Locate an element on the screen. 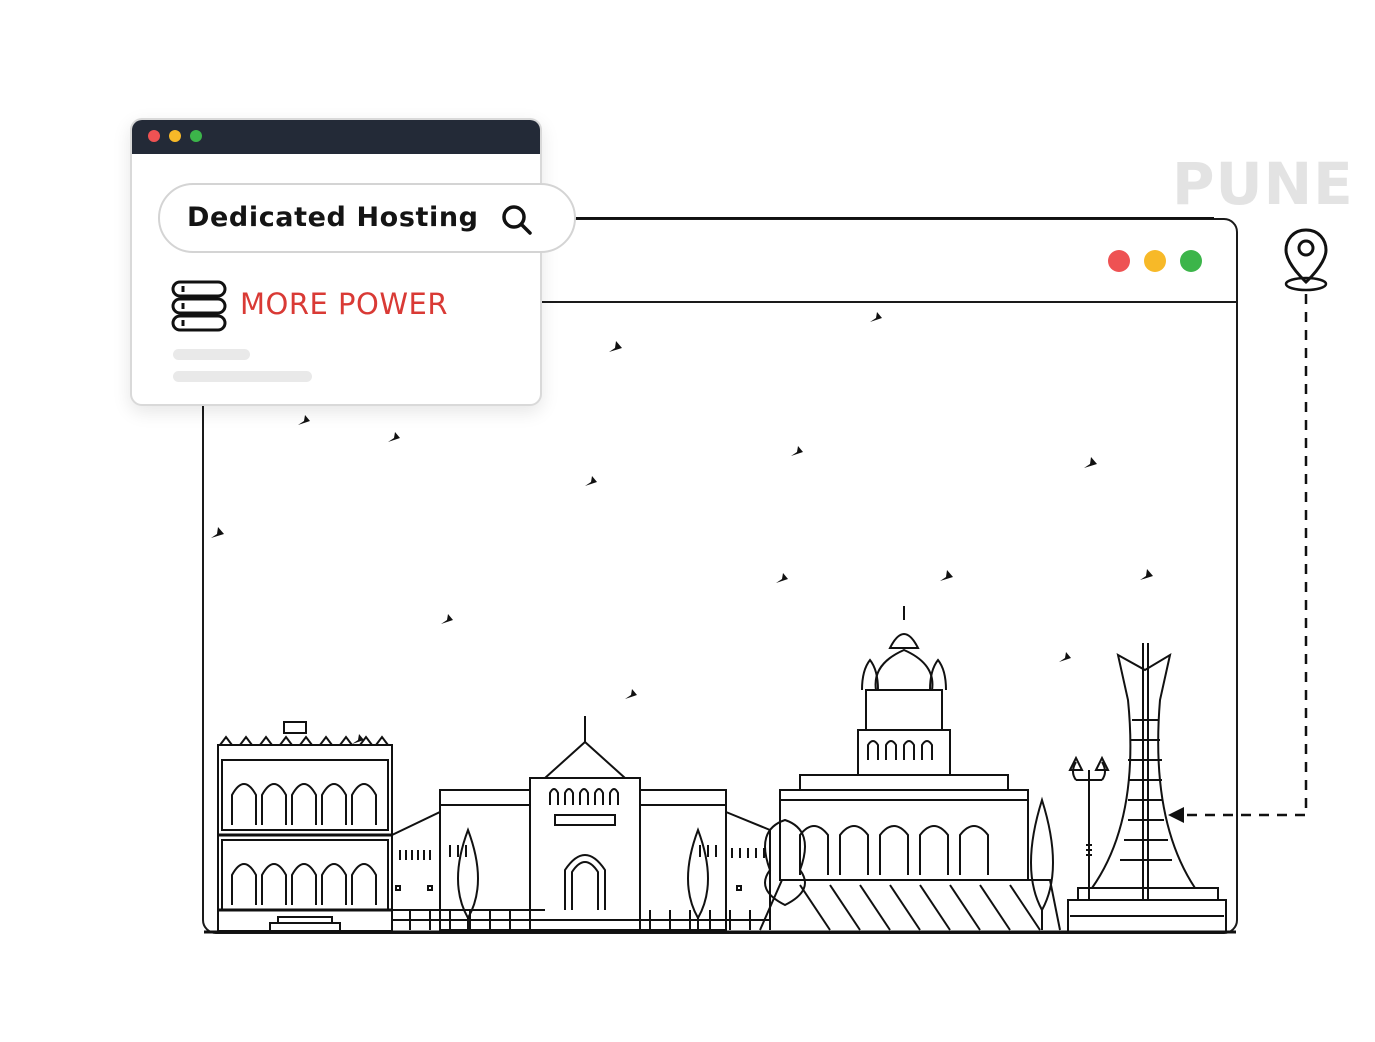 The height and width of the screenshot is (1042, 1375). card-maximize-dot is located at coordinates (196, 136).